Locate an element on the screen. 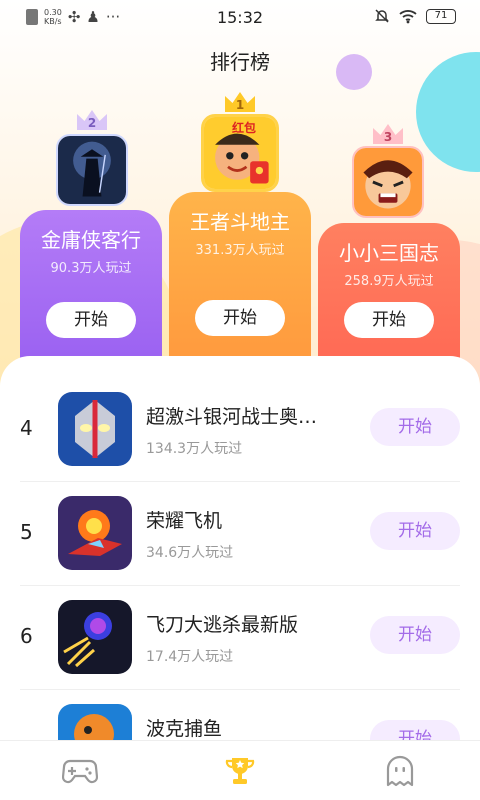  podium-play-count: 331.3万人玩过 is located at coordinates (240, 250).